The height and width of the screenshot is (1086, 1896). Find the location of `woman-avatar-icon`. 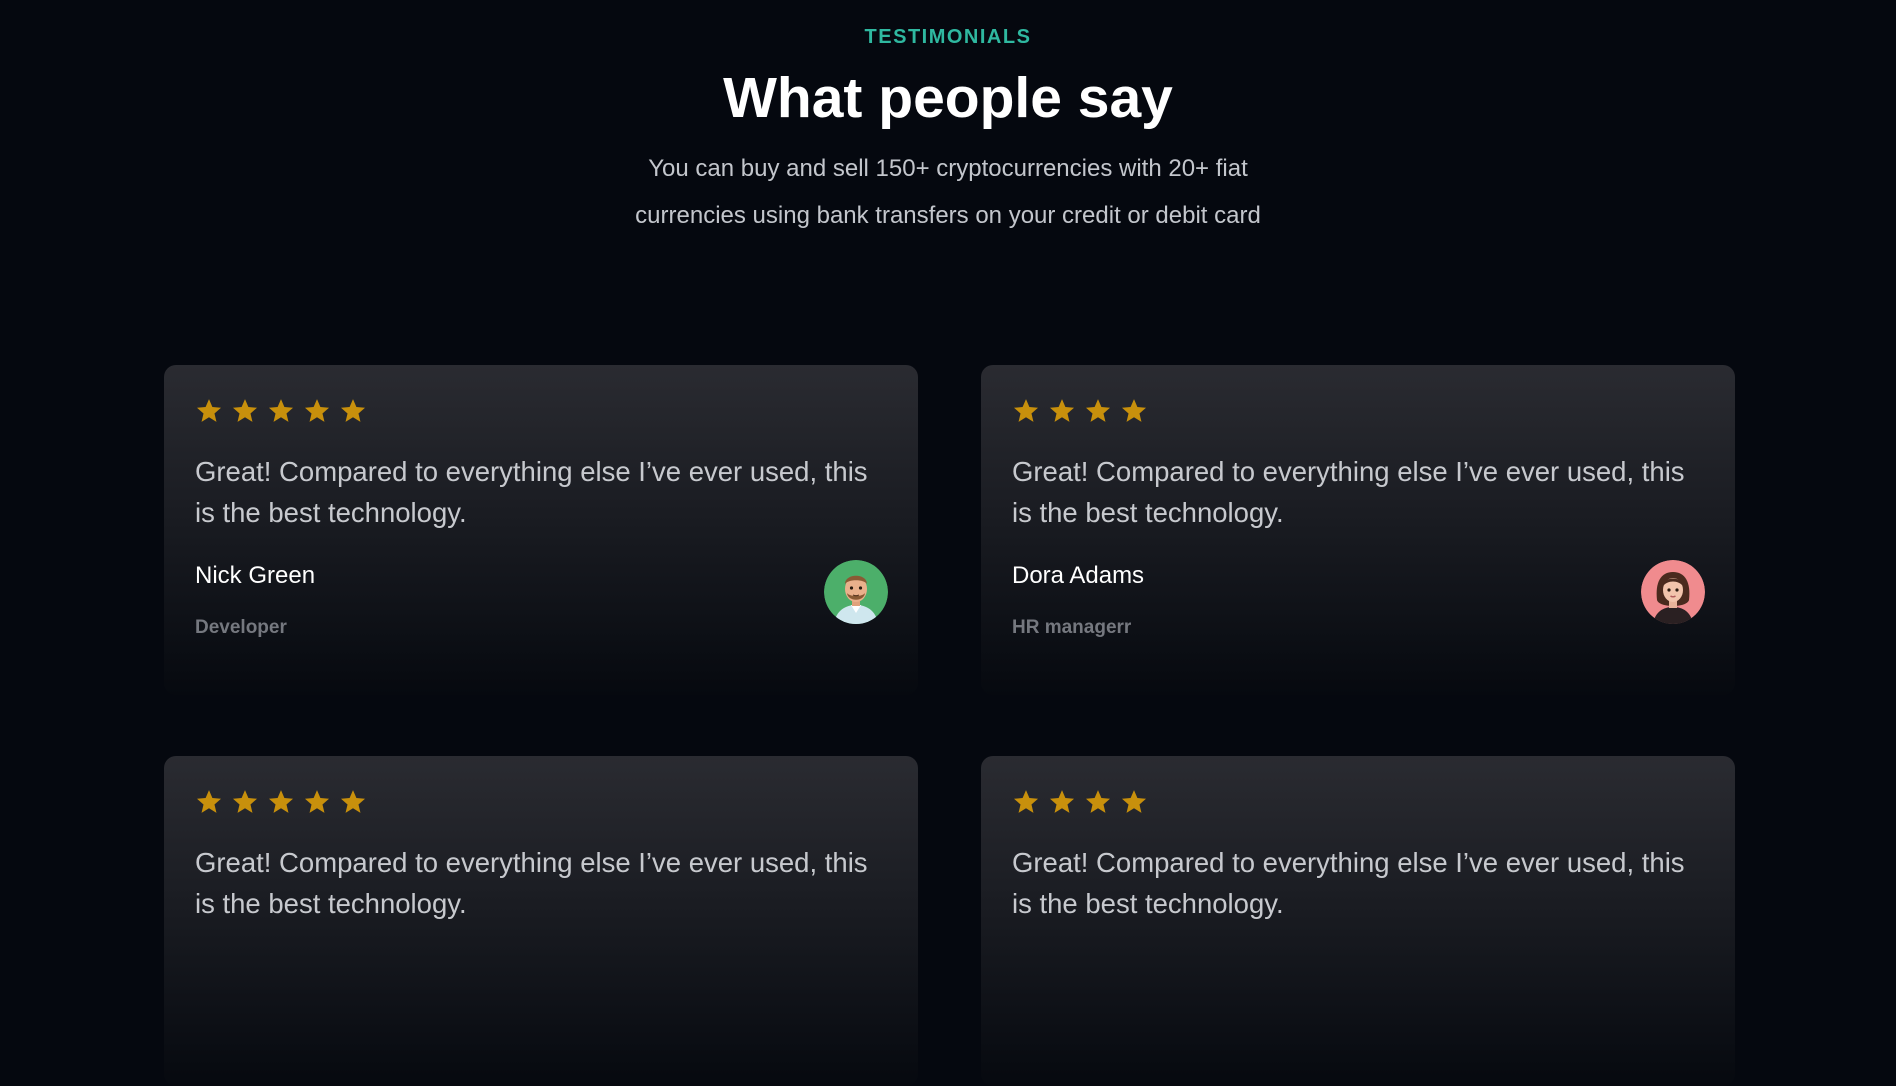

woman-avatar-icon is located at coordinates (1673, 592).